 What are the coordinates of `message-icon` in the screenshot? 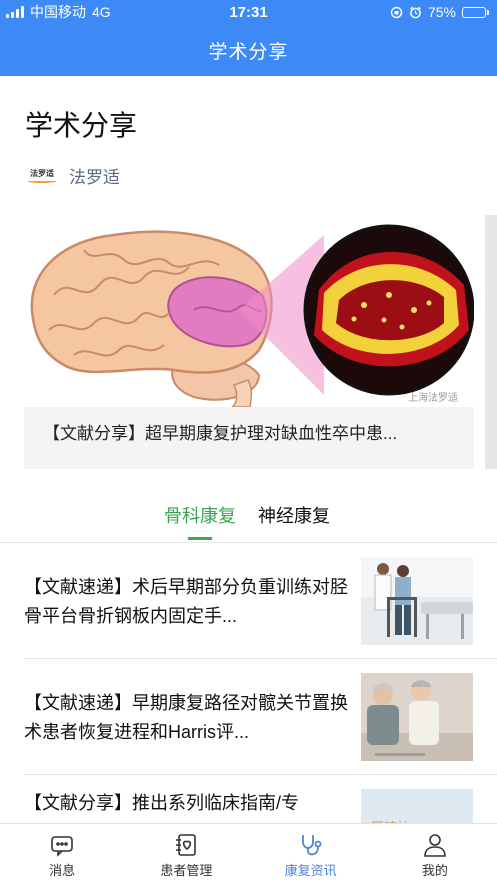 It's located at (62, 846).